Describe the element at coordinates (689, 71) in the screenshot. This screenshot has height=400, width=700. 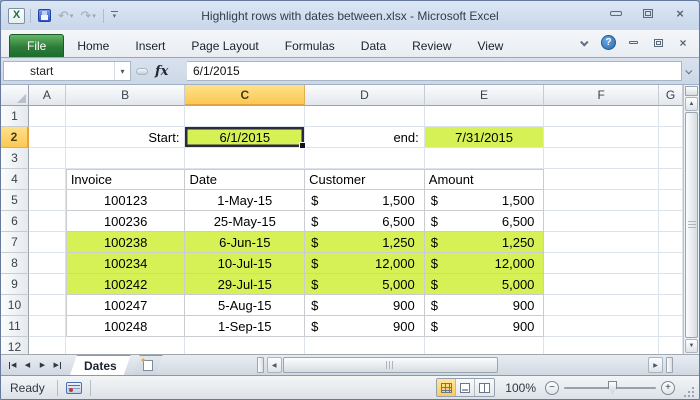
I see `expand-formula-bar-button` at that location.